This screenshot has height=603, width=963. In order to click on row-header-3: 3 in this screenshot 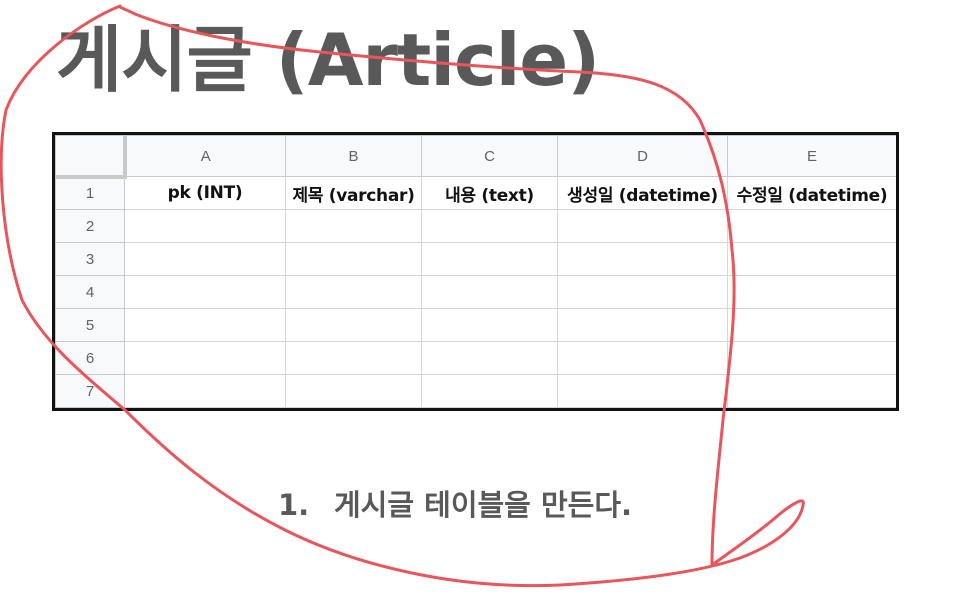, I will do `click(90, 259)`.